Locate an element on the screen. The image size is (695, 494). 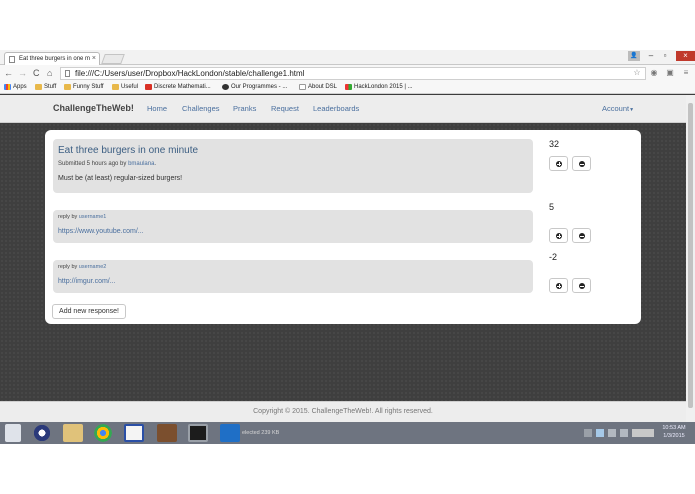
scroll-thumb is located at coordinates (690, 255).